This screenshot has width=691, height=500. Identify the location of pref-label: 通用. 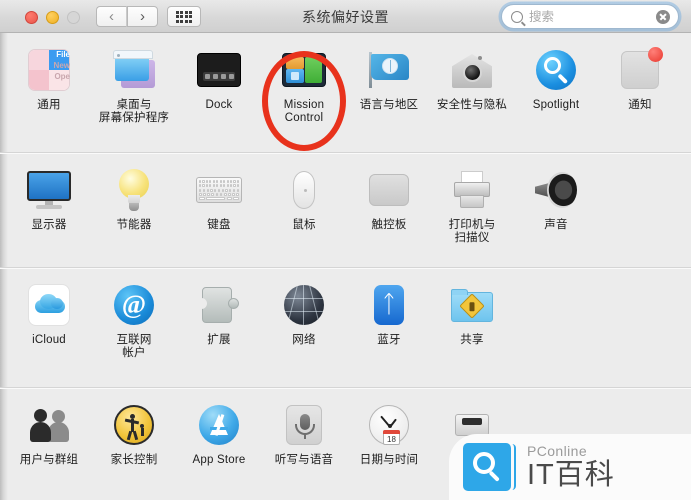
(49, 105).